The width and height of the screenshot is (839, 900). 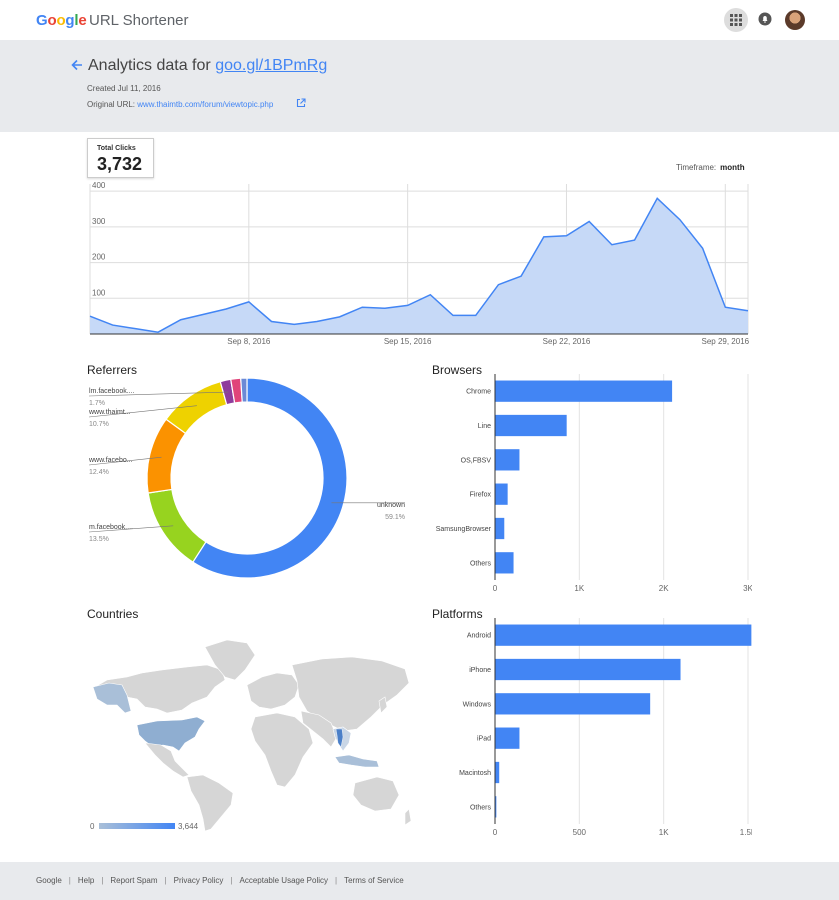 What do you see at coordinates (133, 880) in the screenshot?
I see `footer-link: Report Spam` at bounding box center [133, 880].